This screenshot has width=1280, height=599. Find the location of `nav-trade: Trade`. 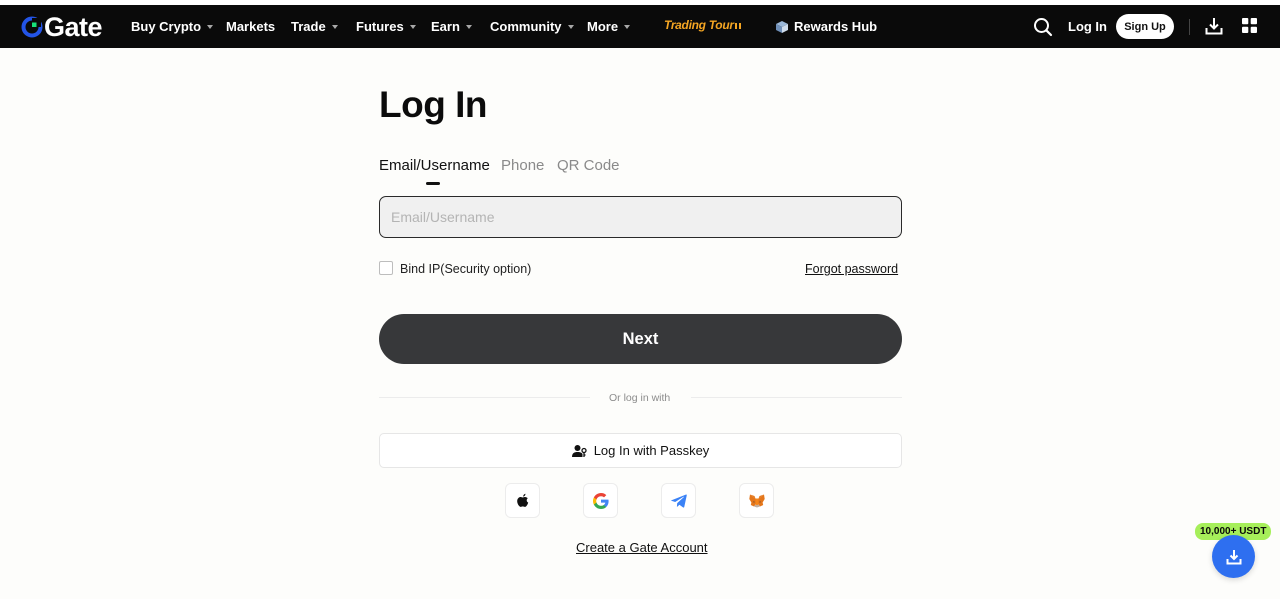

nav-trade: Trade is located at coordinates (314, 26).